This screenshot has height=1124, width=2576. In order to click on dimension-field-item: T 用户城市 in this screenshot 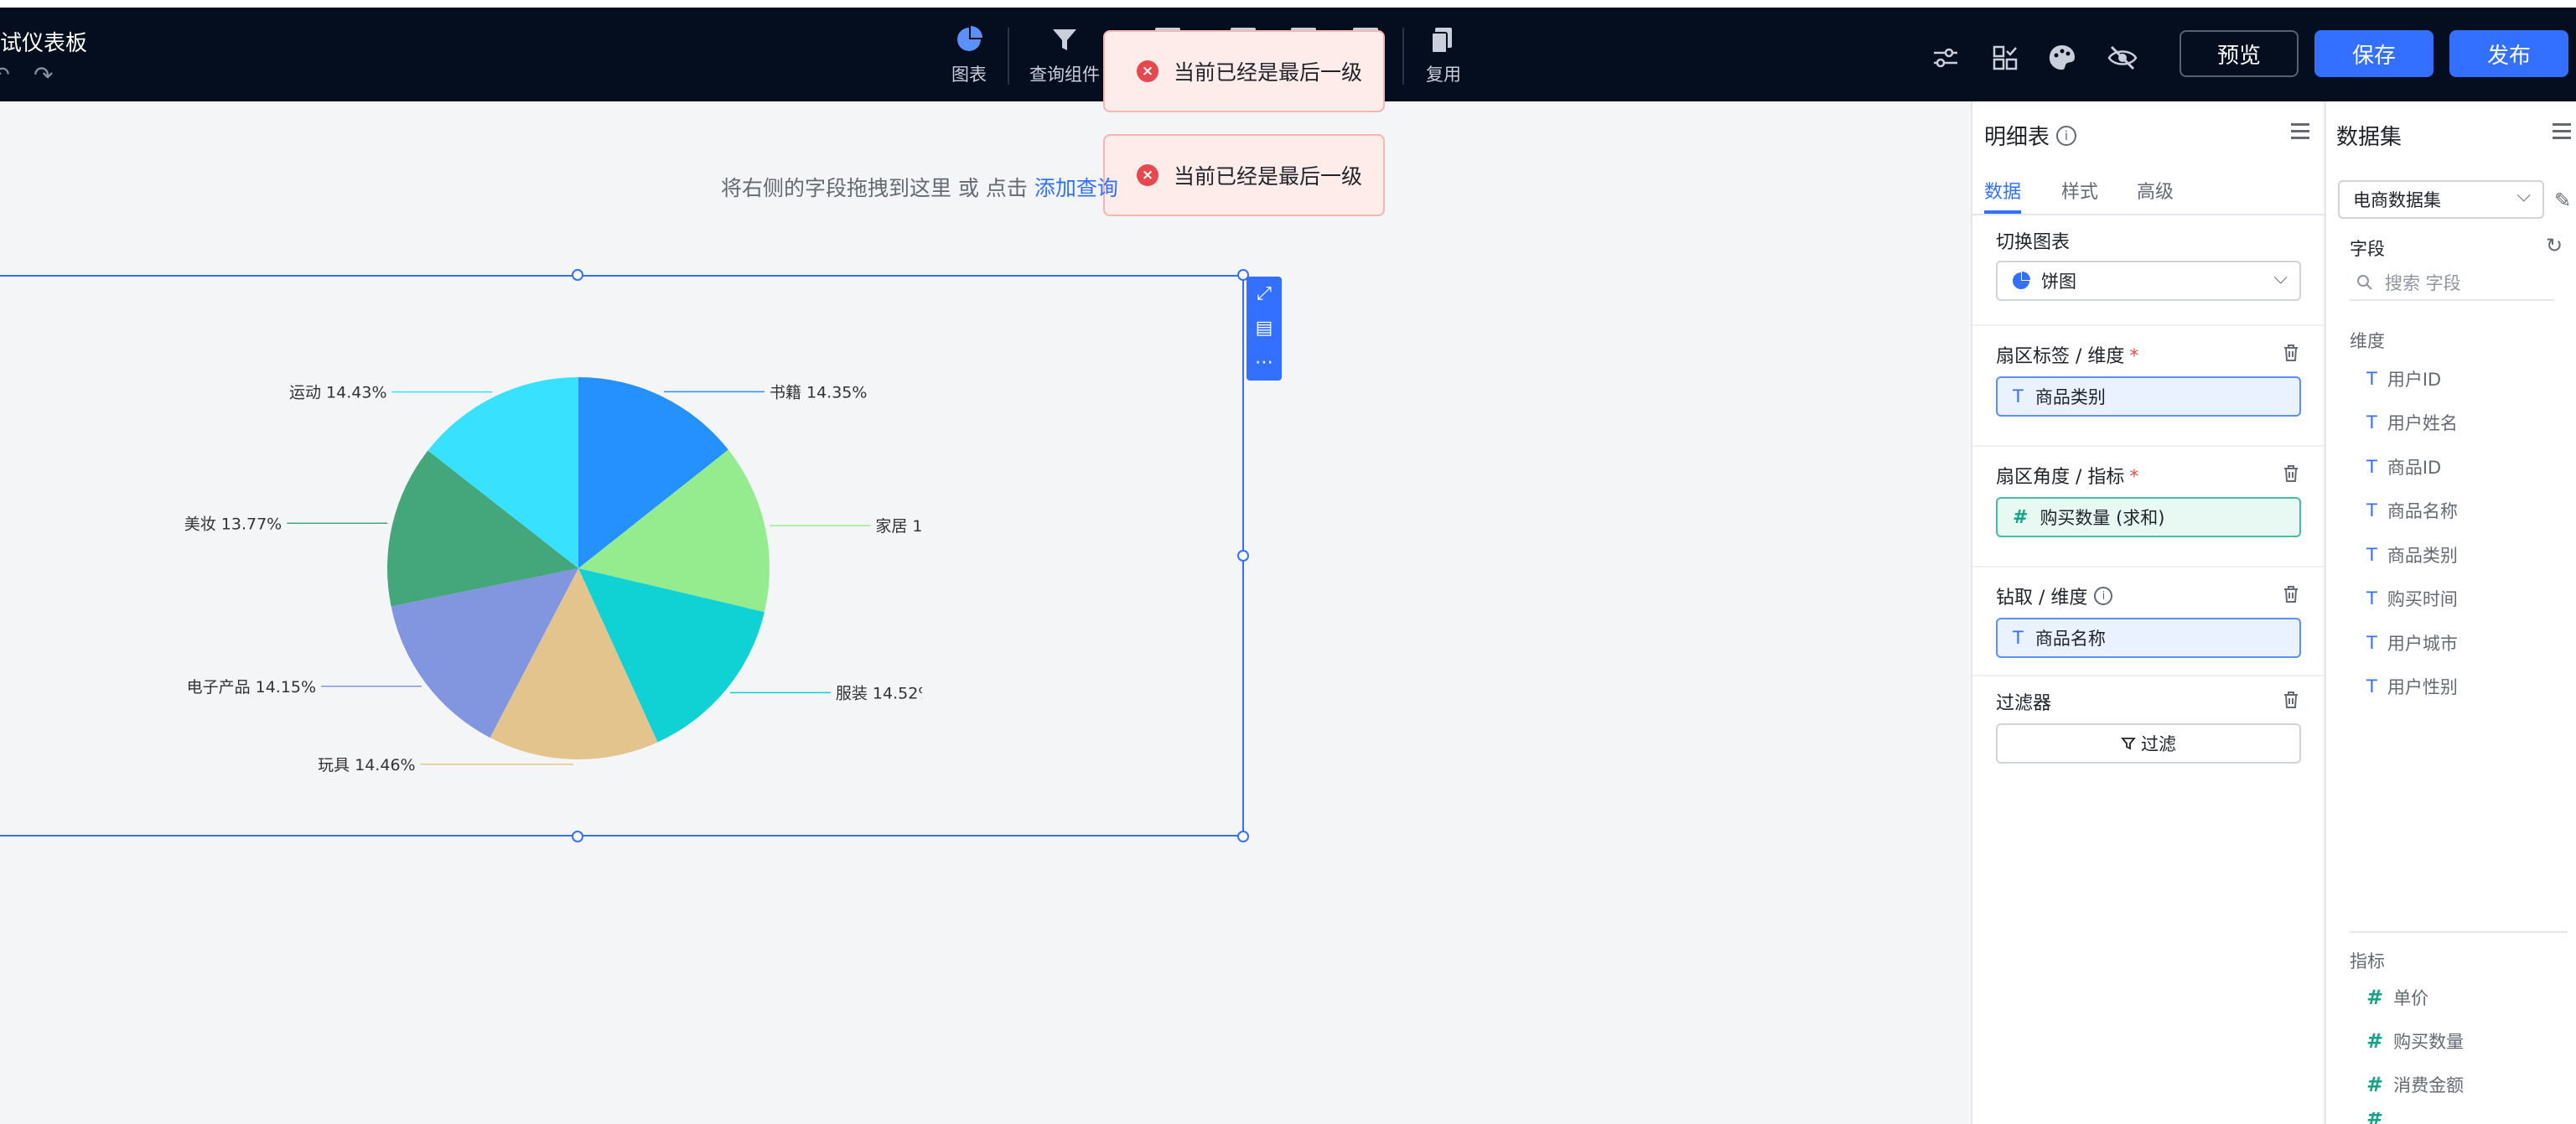, I will do `click(2412, 642)`.